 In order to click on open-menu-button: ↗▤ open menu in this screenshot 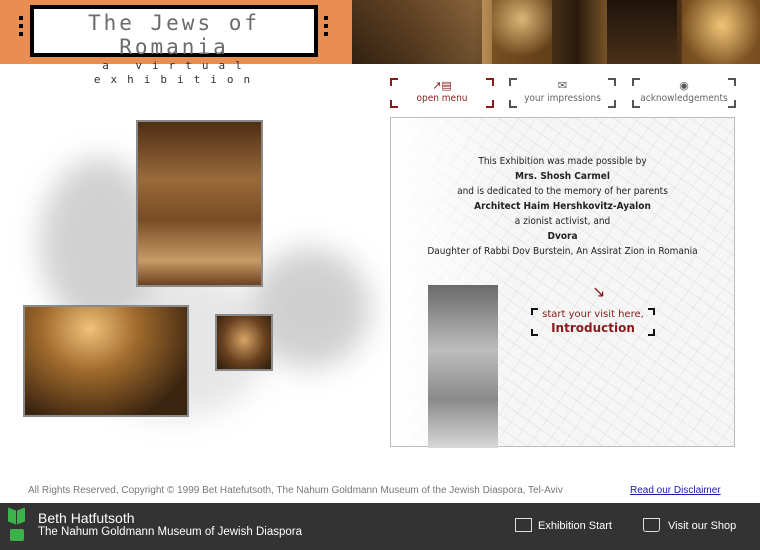, I will do `click(442, 93)`.